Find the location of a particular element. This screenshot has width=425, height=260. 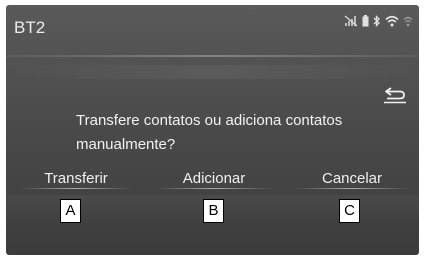

callout-marker-a: A is located at coordinates (70, 211).